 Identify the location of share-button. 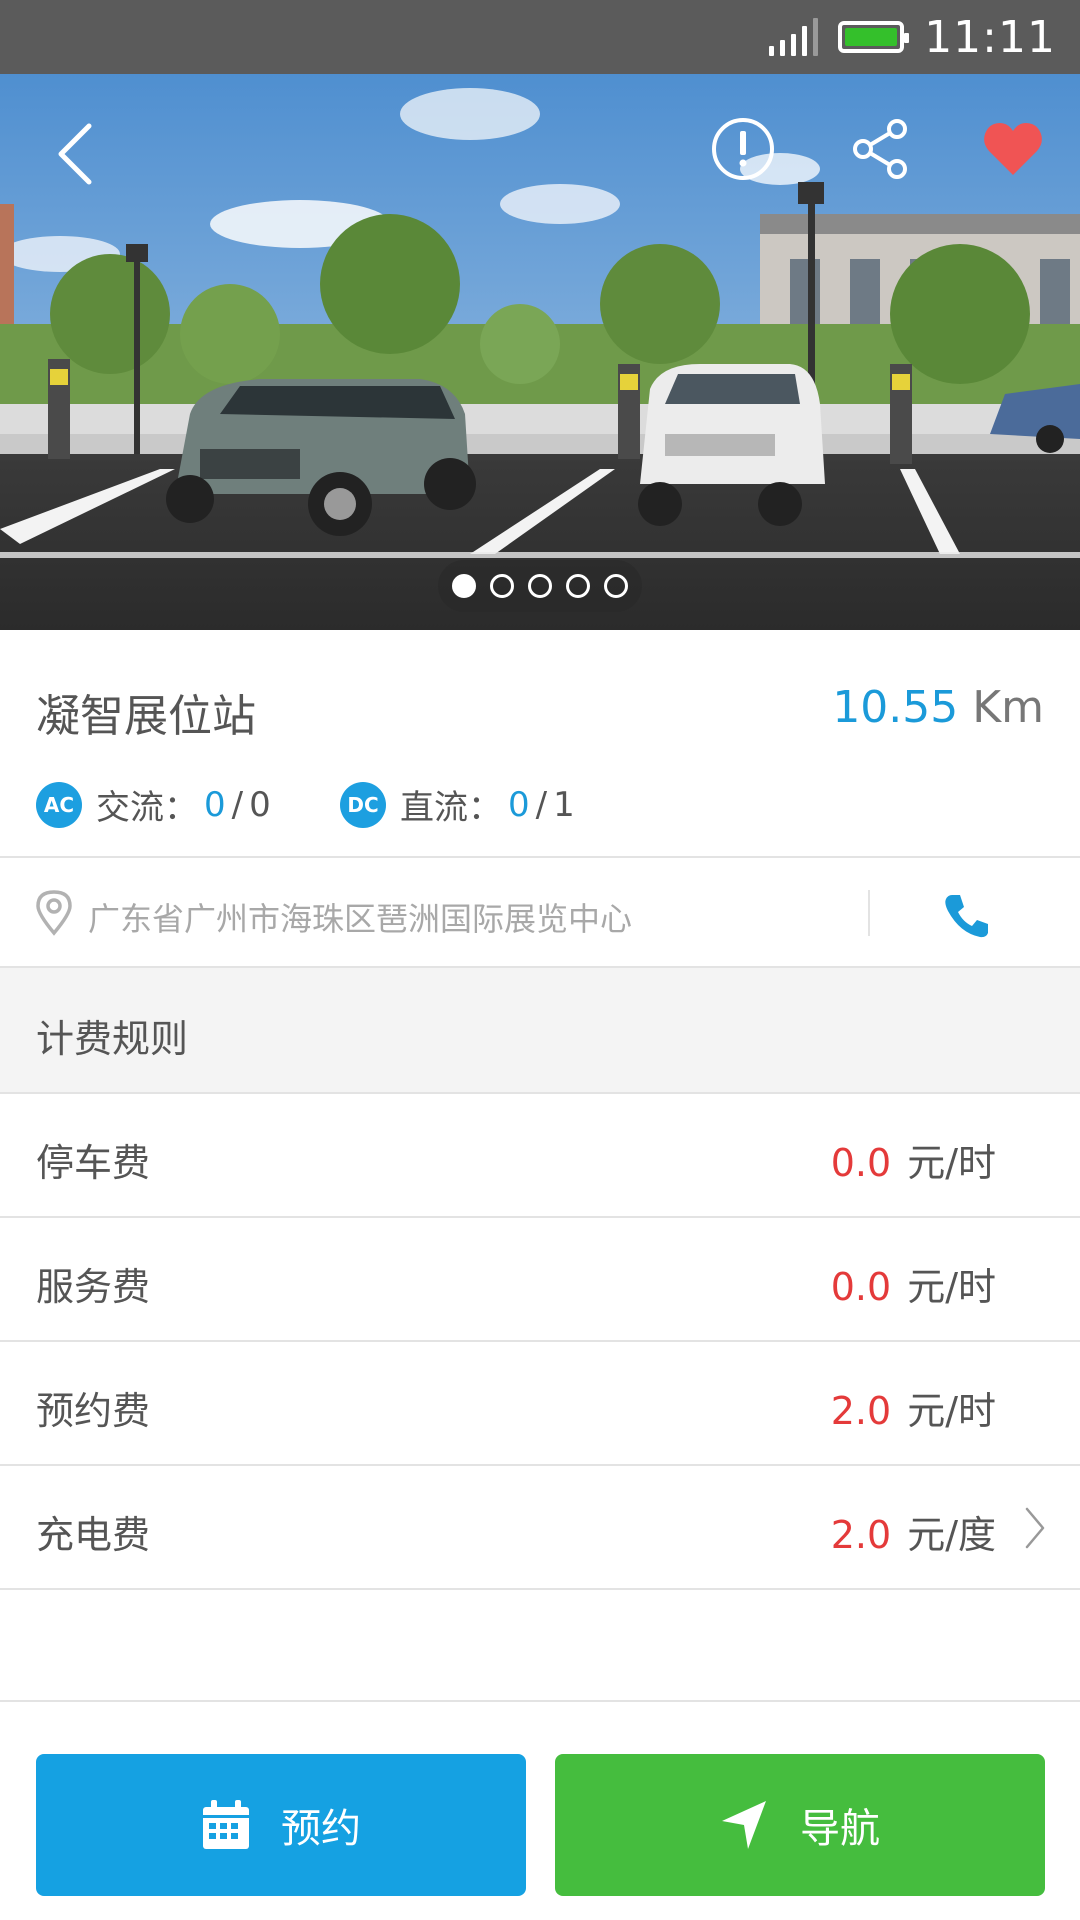
(881, 149).